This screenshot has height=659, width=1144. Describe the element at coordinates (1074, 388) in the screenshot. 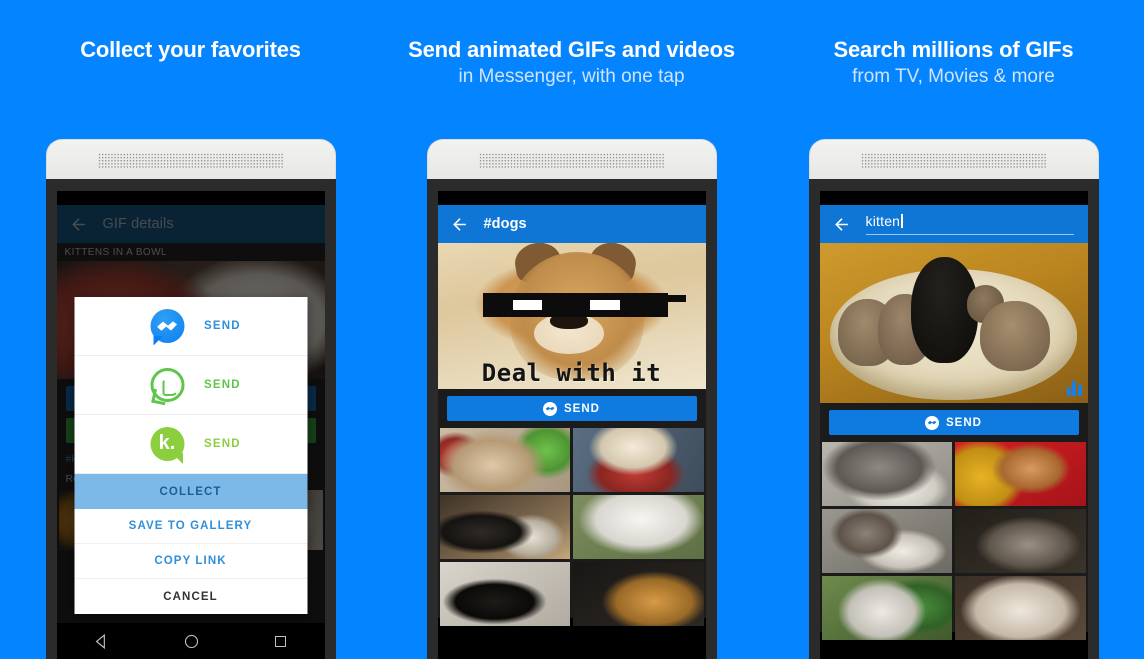

I see `gif-bars-badge-icon` at that location.